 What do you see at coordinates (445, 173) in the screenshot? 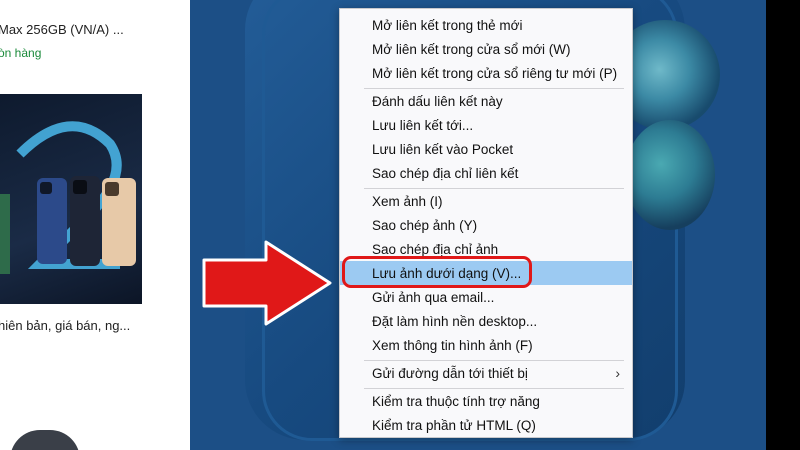
I see `menu-item-label: Sao chép địa chỉ liên kết` at bounding box center [445, 173].